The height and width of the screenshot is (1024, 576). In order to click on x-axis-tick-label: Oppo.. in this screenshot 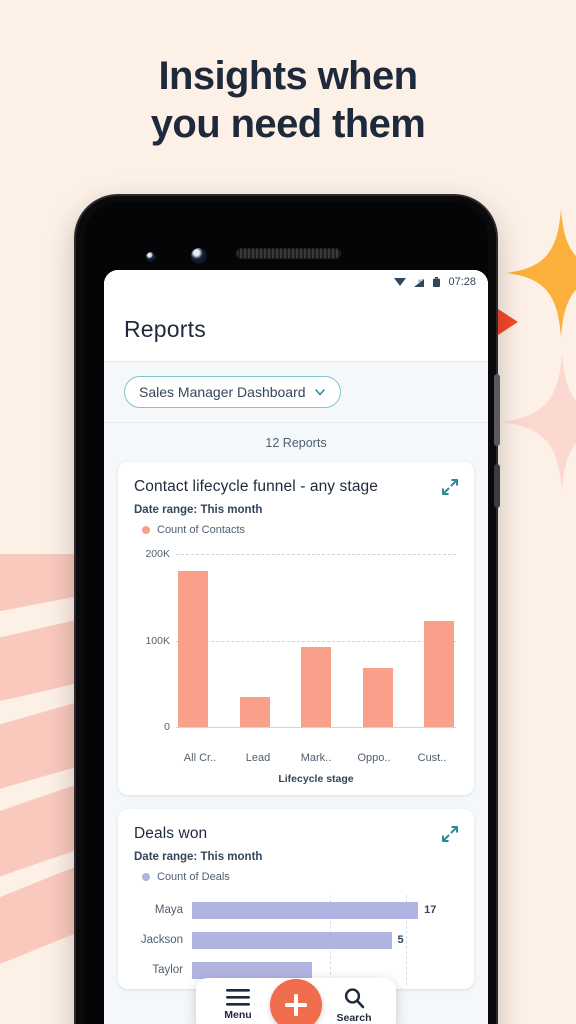, I will do `click(374, 758)`.